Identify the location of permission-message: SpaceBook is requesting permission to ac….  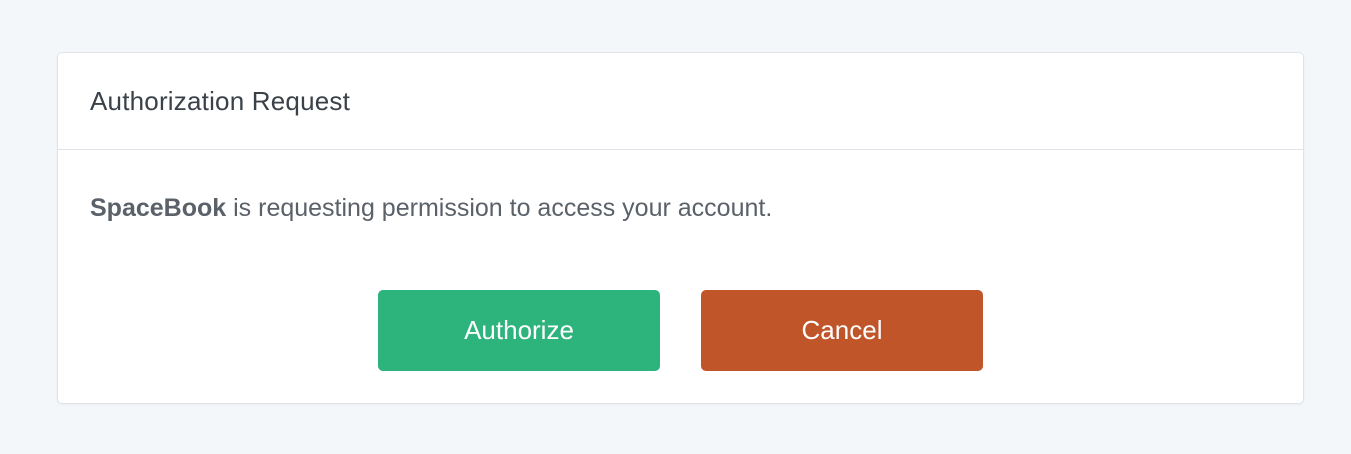
(431, 208).